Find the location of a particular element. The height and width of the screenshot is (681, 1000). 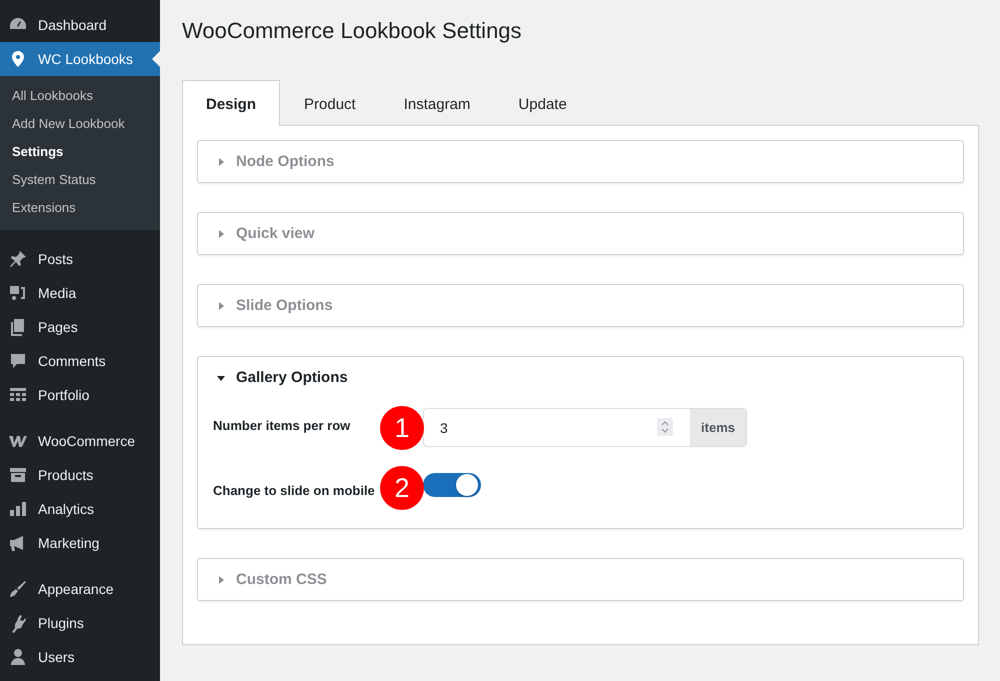

tab: Design is located at coordinates (231, 103).